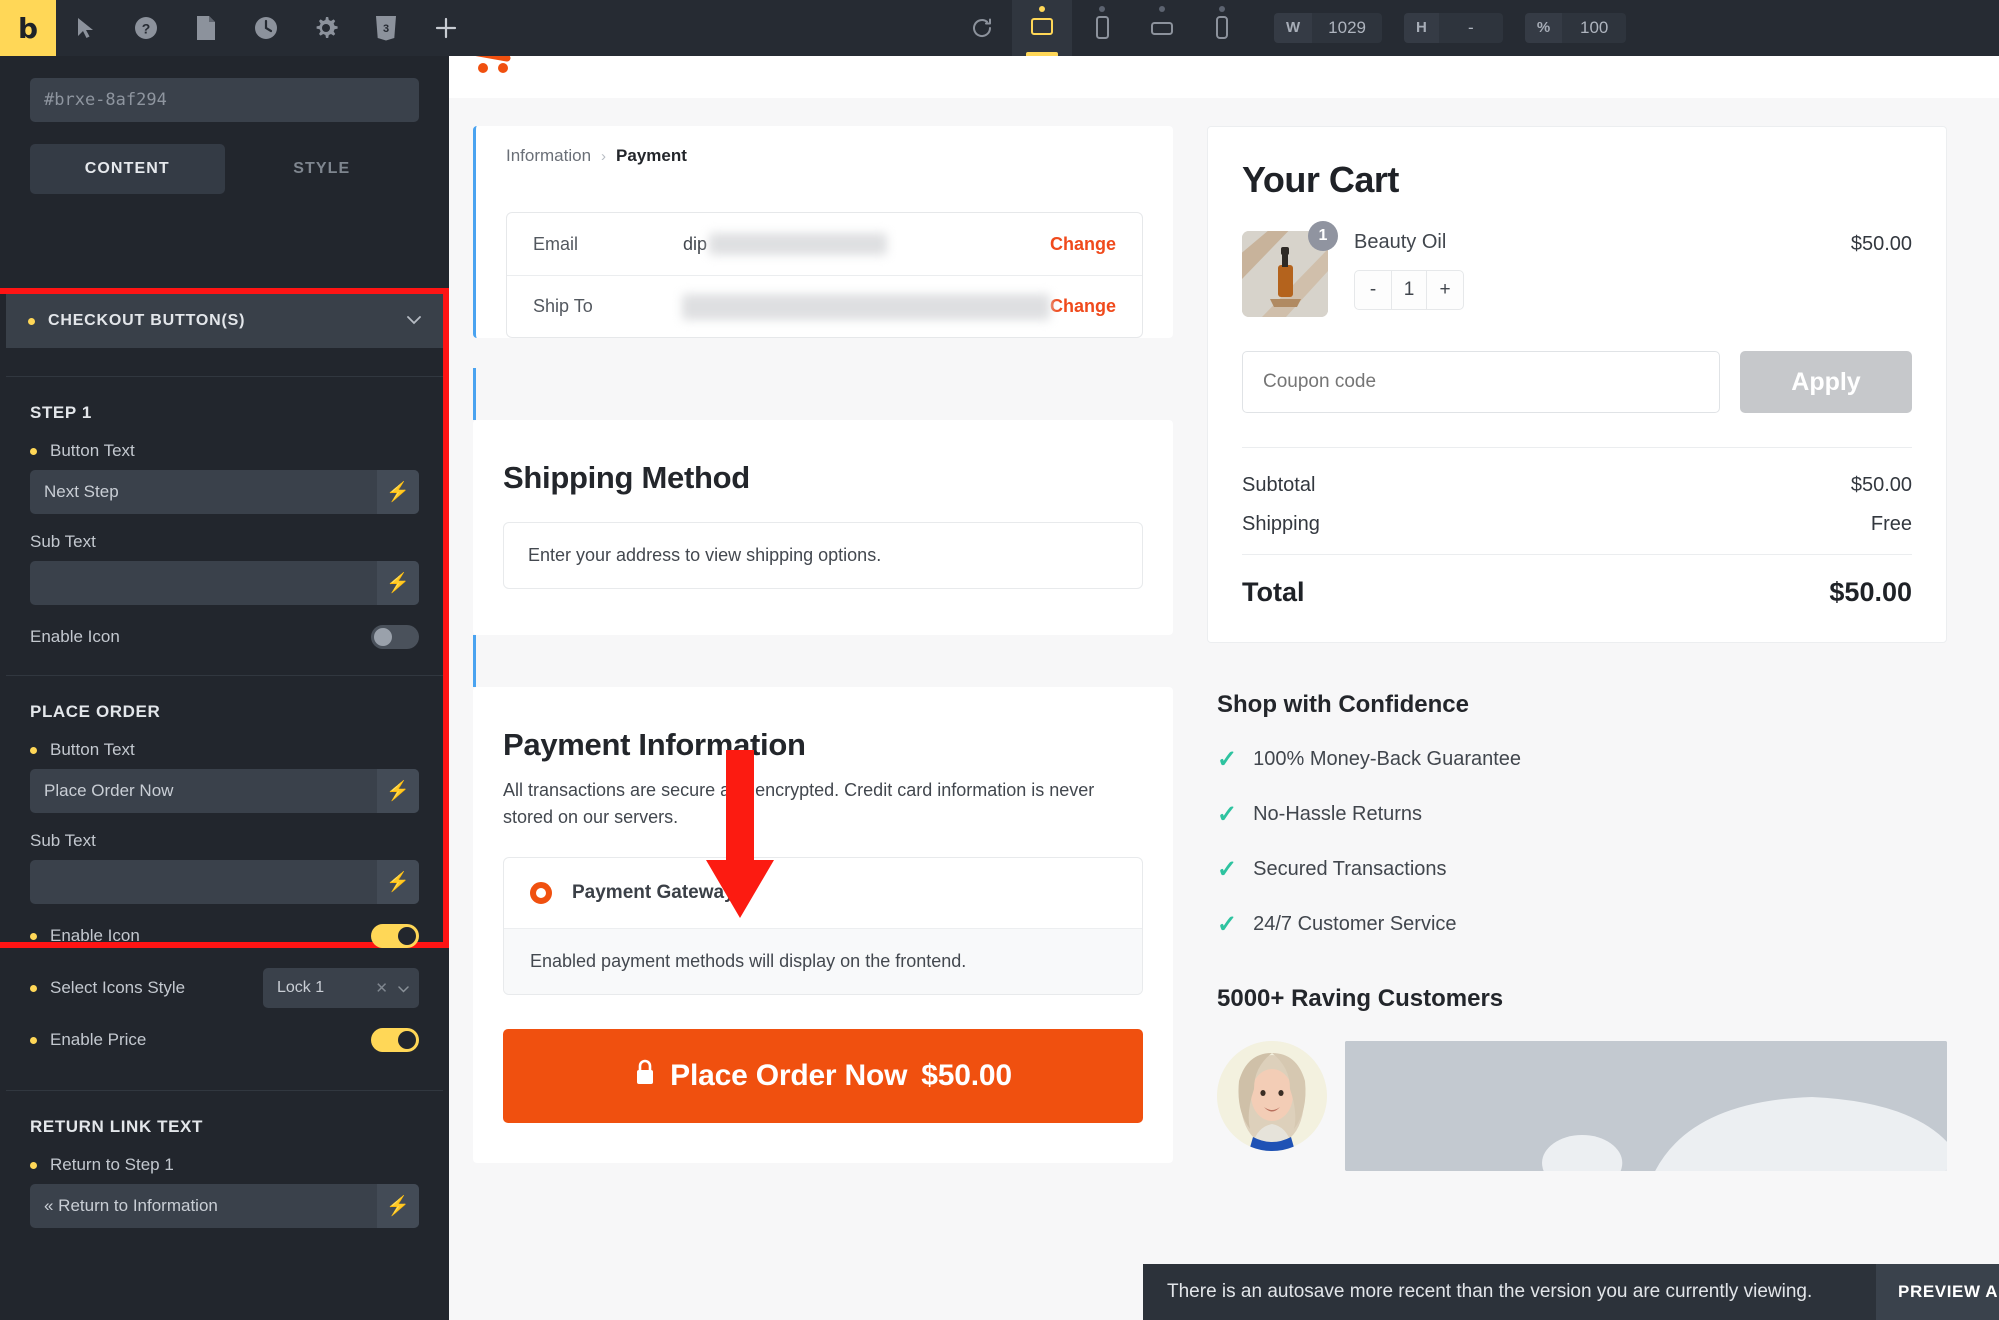 The image size is (1999, 1320). Describe the element at coordinates (1577, 485) in the screenshot. I see `subtotal-row: Subtotal $50.00` at that location.